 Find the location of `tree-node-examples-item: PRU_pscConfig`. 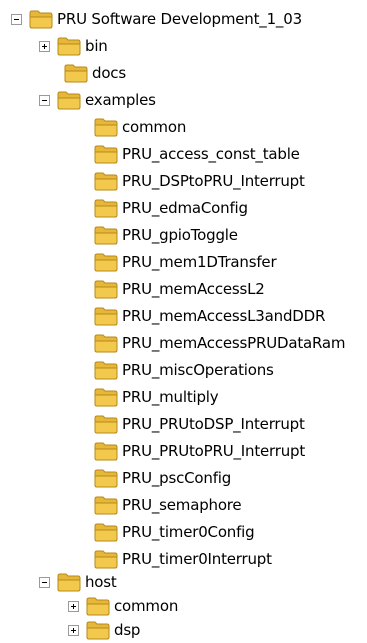

tree-node-examples-item: PRU_pscConfig is located at coordinates (162, 478).